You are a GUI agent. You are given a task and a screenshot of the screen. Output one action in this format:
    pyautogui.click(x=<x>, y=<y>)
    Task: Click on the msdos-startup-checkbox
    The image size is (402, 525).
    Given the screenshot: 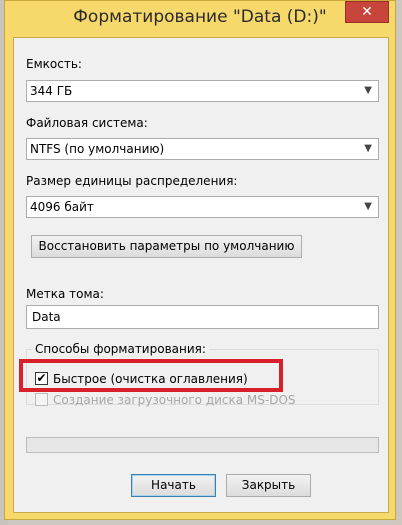 What is the action you would take?
    pyautogui.click(x=41, y=399)
    